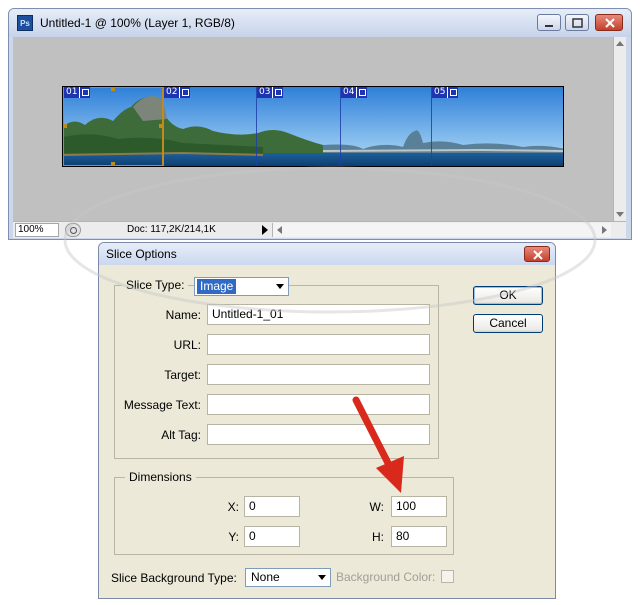 The height and width of the screenshot is (605, 641). What do you see at coordinates (171, 229) in the screenshot?
I see `doc-size-info: Doc: 117,2K/214,1K` at bounding box center [171, 229].